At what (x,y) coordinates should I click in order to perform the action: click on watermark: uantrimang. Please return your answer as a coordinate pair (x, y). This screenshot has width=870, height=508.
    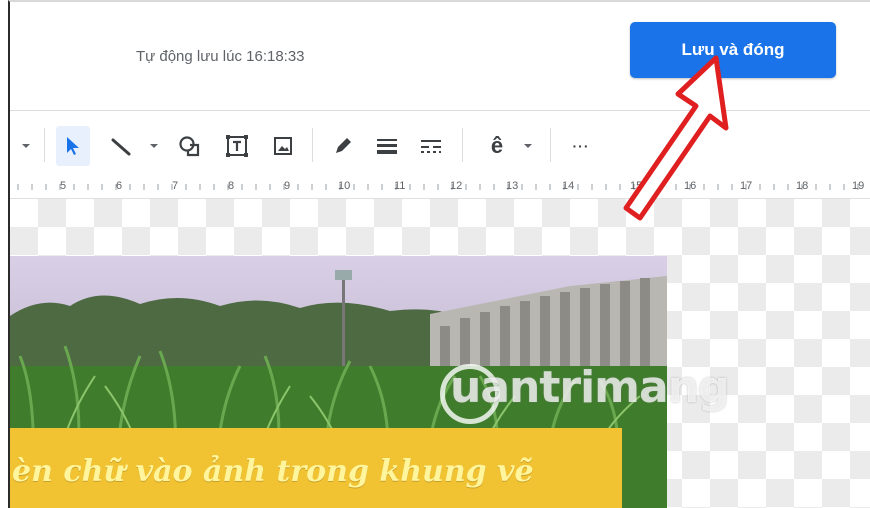
    Looking at the image, I should click on (590, 387).